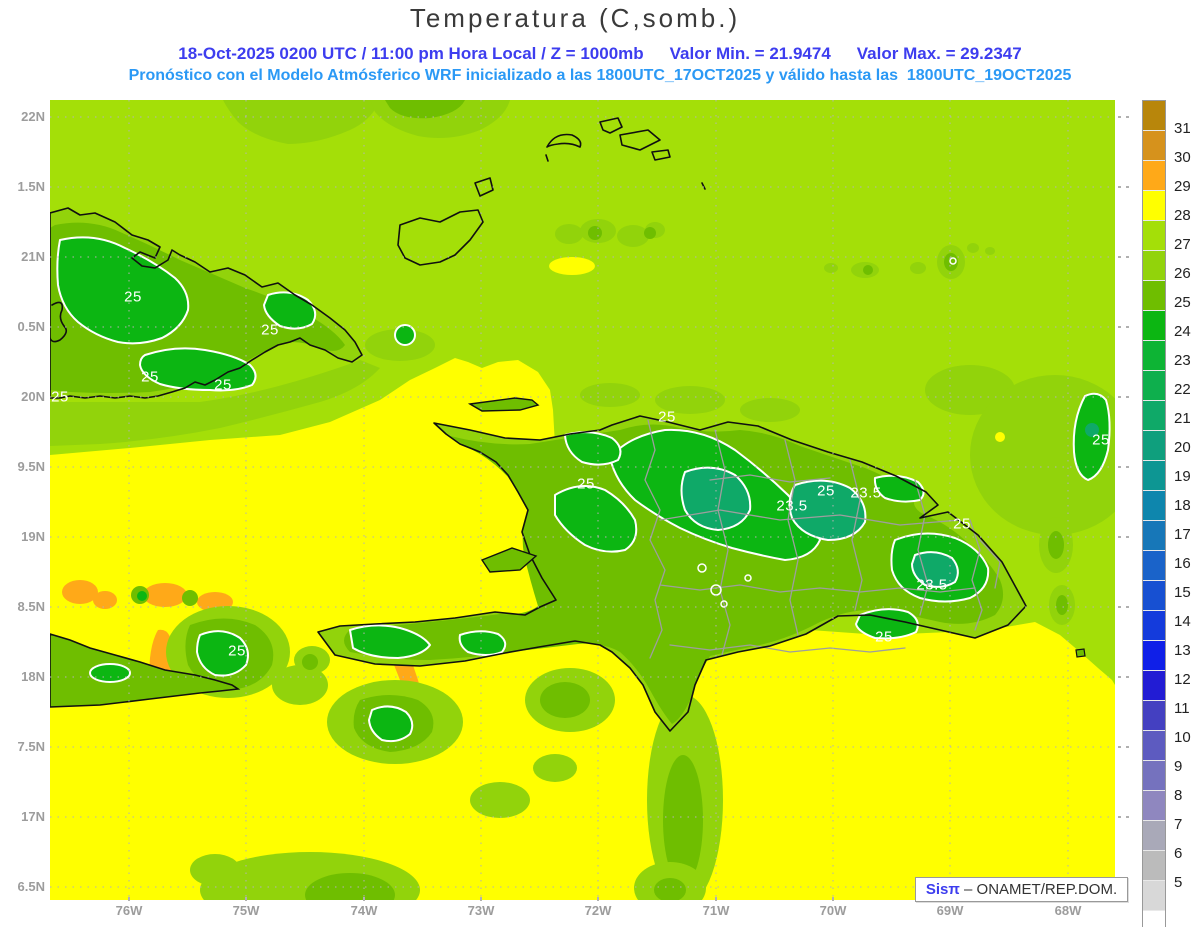 Image resolution: width=1200 pixels, height=927 pixels. I want to click on colorbar, so click(1154, 513).